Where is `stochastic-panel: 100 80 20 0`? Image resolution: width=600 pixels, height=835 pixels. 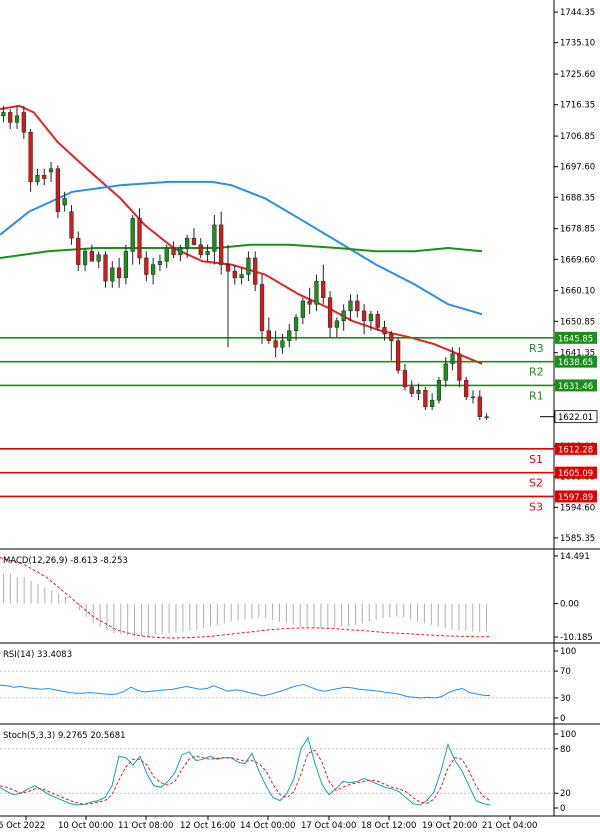
stochastic-panel: 100 80 20 0 is located at coordinates (288, 772).